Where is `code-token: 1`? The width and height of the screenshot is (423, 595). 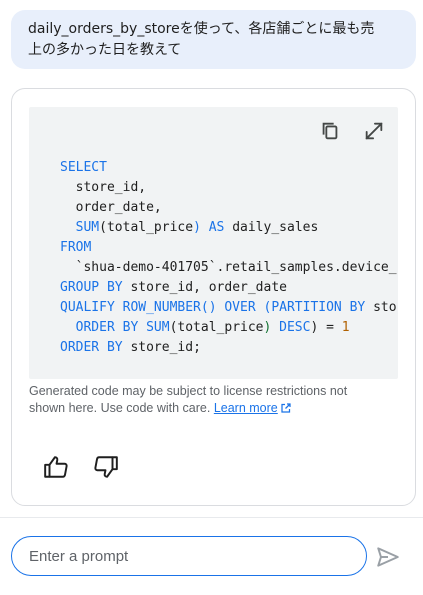 code-token: 1 is located at coordinates (345, 327).